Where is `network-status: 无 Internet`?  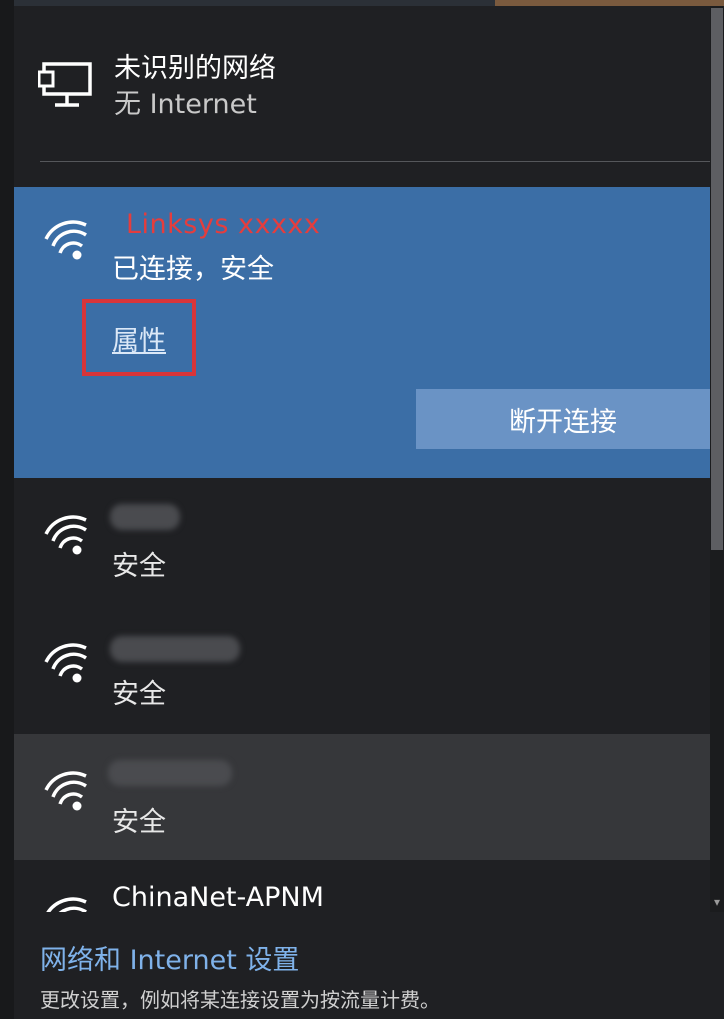
network-status: 无 Internet is located at coordinates (185, 104).